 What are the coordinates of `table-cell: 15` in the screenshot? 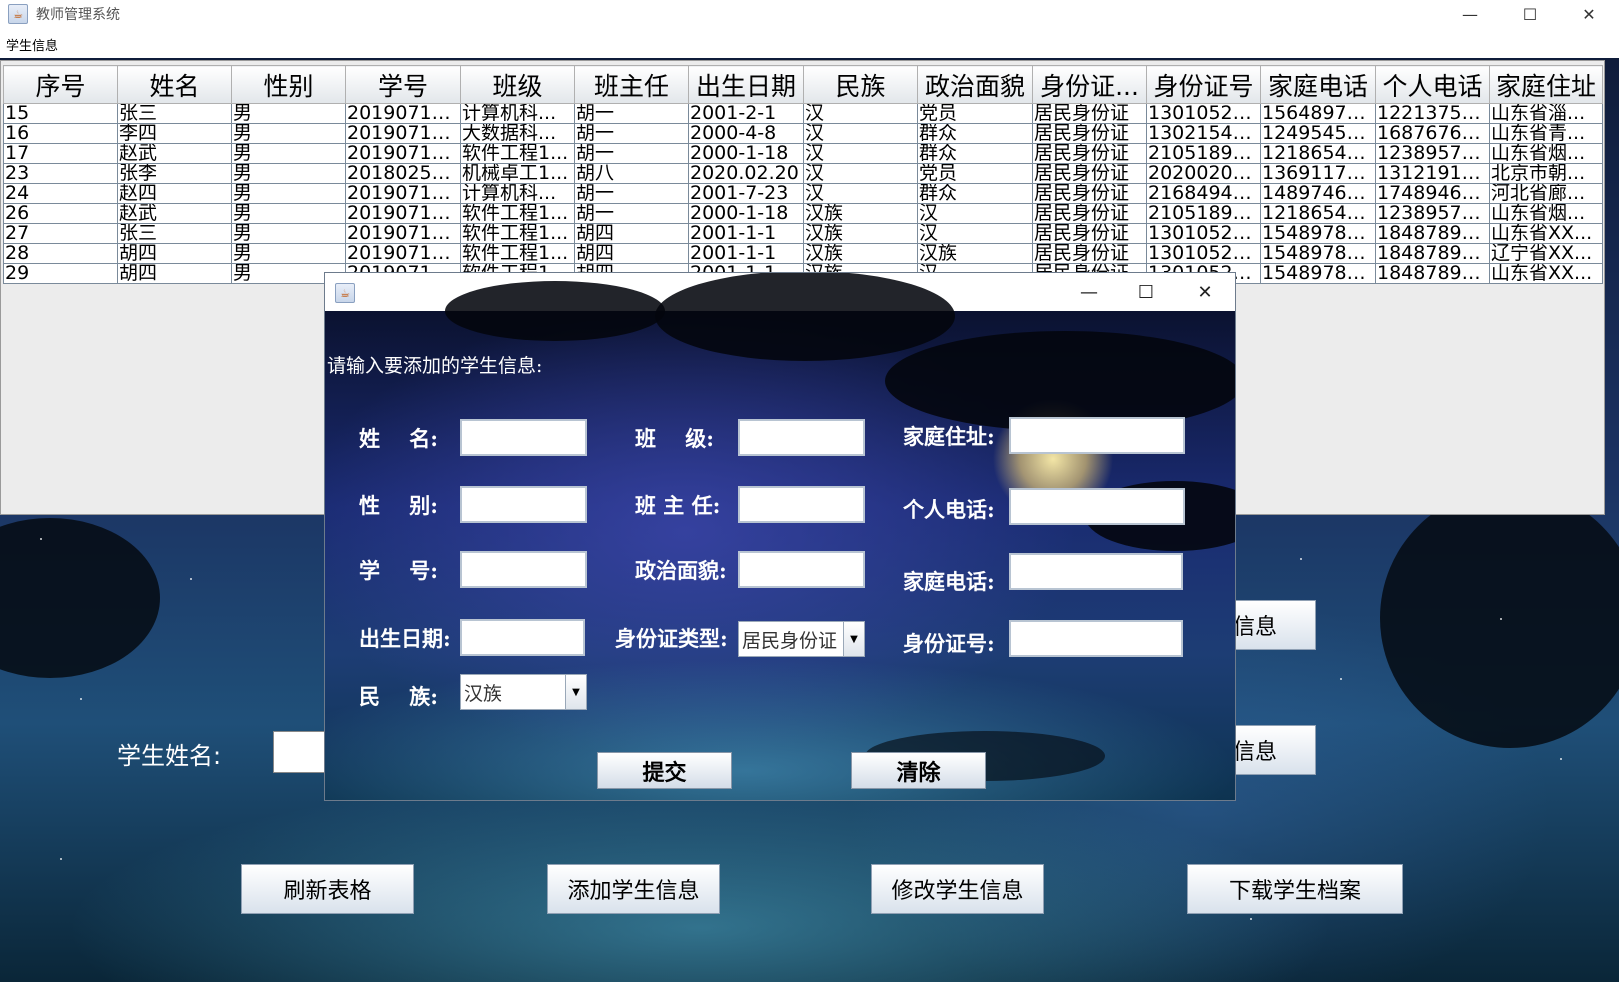 It's located at (60, 113).